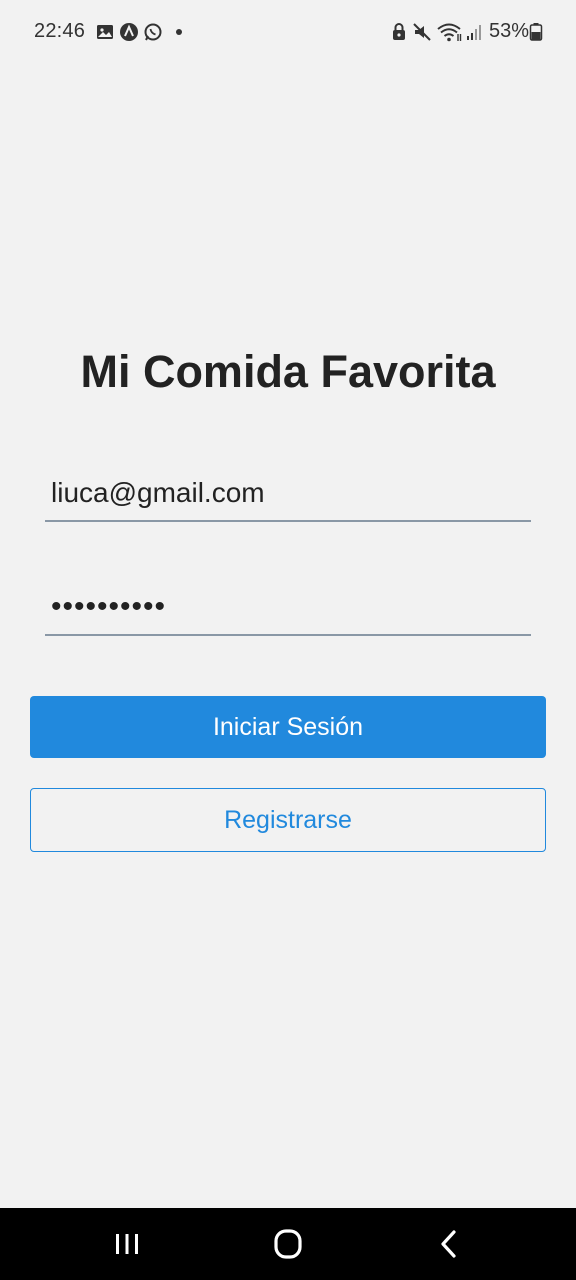 This screenshot has width=576, height=1280. What do you see at coordinates (288, 32) in the screenshot?
I see `status-bar: 22:46 53%` at bounding box center [288, 32].